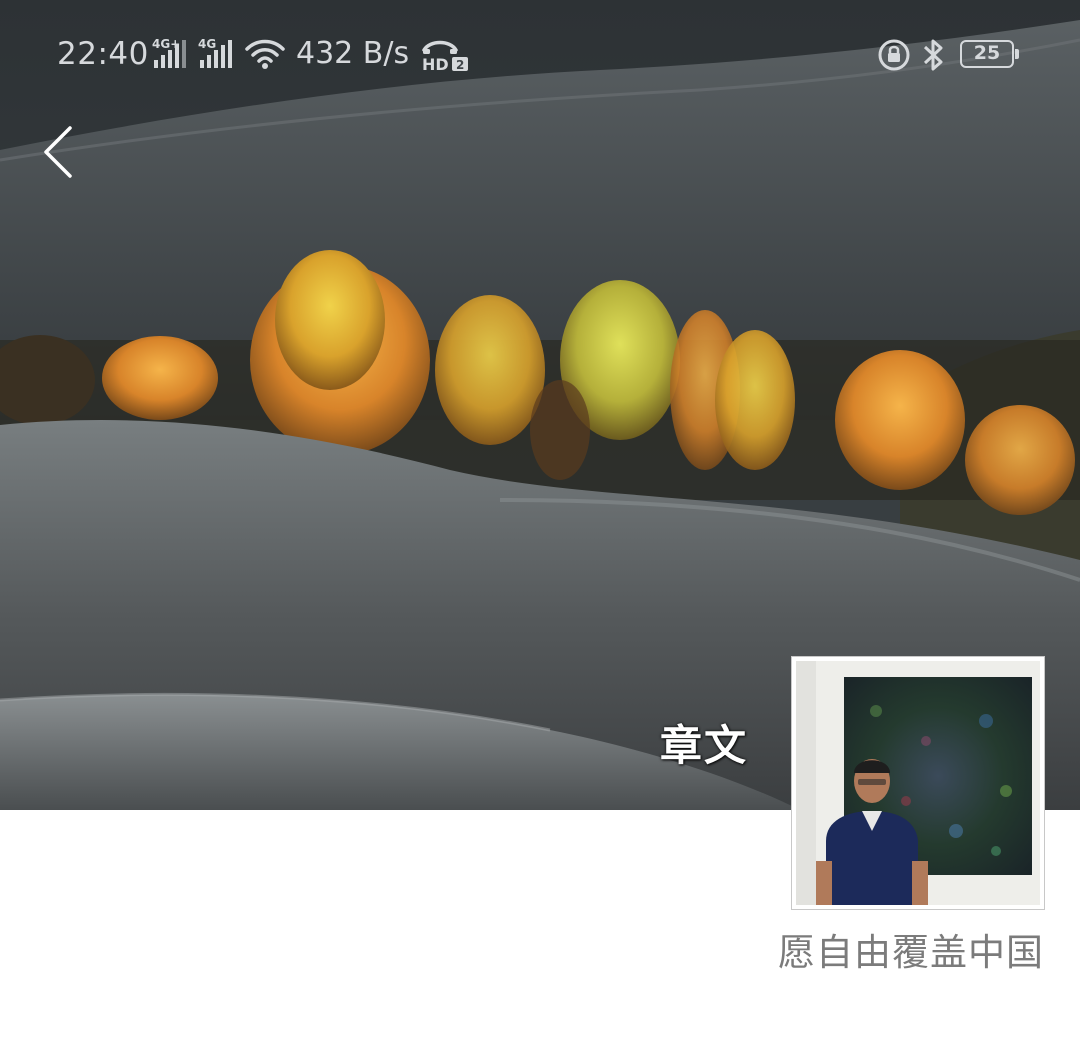 This screenshot has height=1063, width=1080. Describe the element at coordinates (435, 63) in the screenshot. I see `hd-label: HD` at that location.